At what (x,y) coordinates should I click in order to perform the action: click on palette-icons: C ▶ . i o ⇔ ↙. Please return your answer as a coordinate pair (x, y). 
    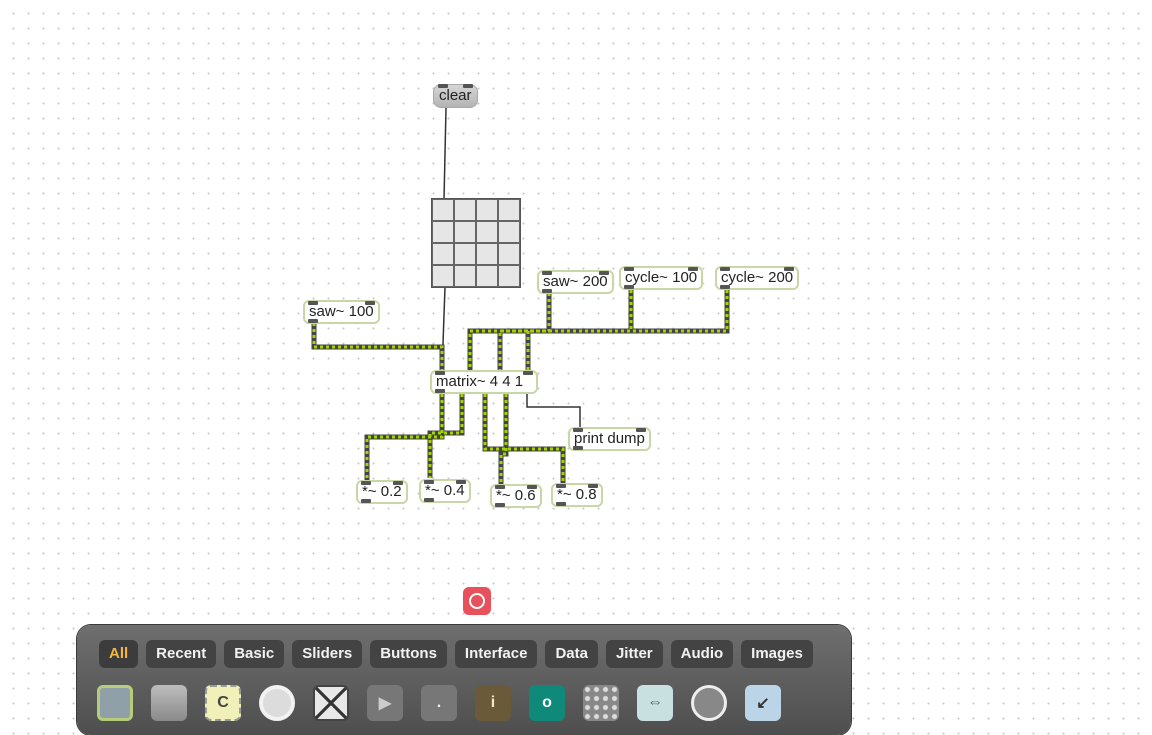
    Looking at the image, I should click on (439, 703).